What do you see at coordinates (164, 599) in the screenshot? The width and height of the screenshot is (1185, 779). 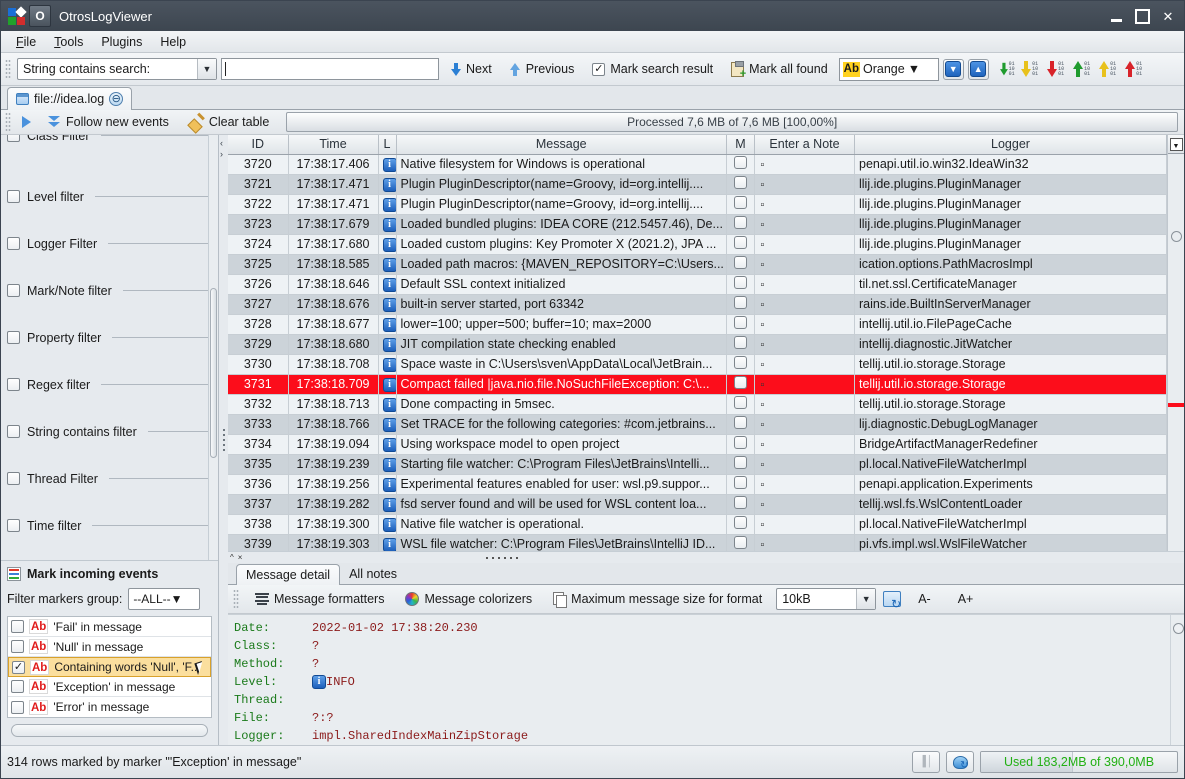 I see `filter-markers-group-select: --ALL-- ▼` at bounding box center [164, 599].